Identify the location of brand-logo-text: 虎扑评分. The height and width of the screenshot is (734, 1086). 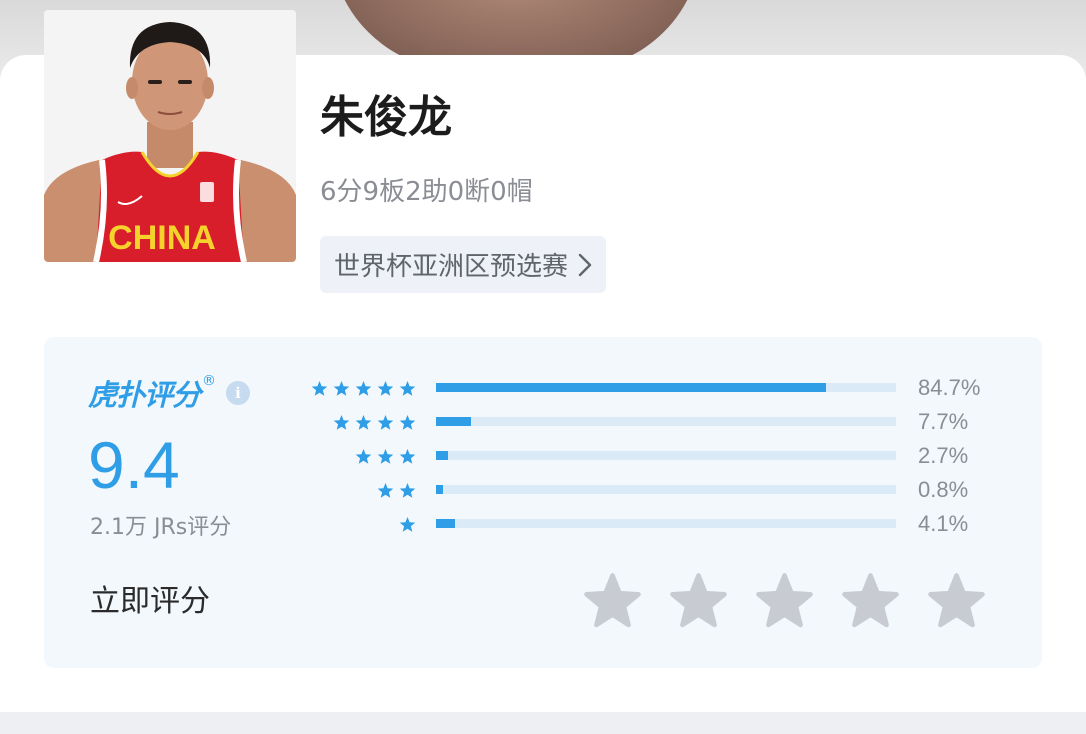
(144, 395).